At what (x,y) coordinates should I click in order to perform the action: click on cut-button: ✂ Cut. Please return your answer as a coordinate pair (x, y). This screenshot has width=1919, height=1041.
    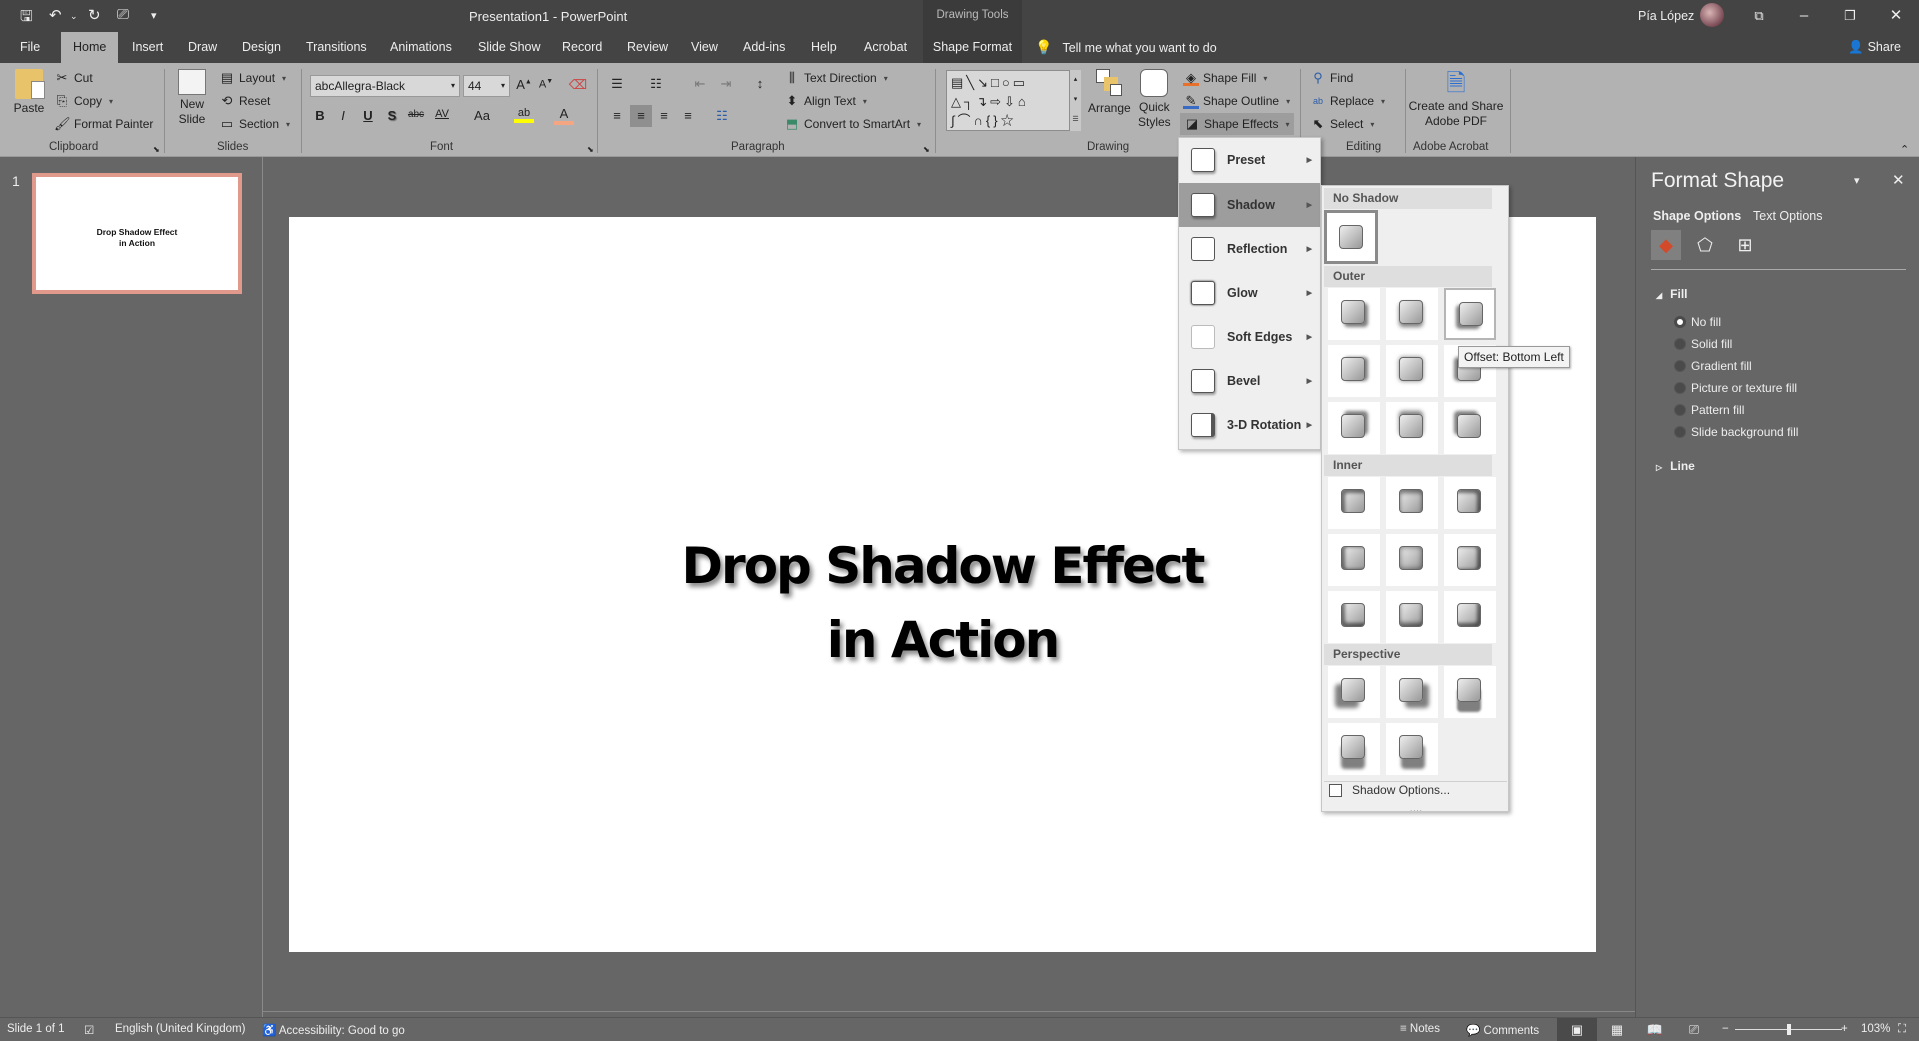
    Looking at the image, I should click on (73, 78).